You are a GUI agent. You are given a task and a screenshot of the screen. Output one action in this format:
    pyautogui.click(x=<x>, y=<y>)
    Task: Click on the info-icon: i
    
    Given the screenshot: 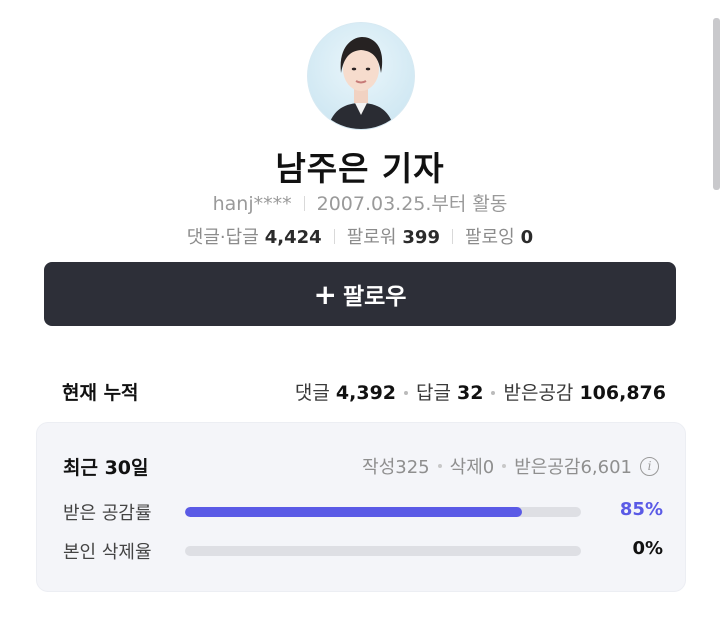 What is the action you would take?
    pyautogui.click(x=649, y=466)
    